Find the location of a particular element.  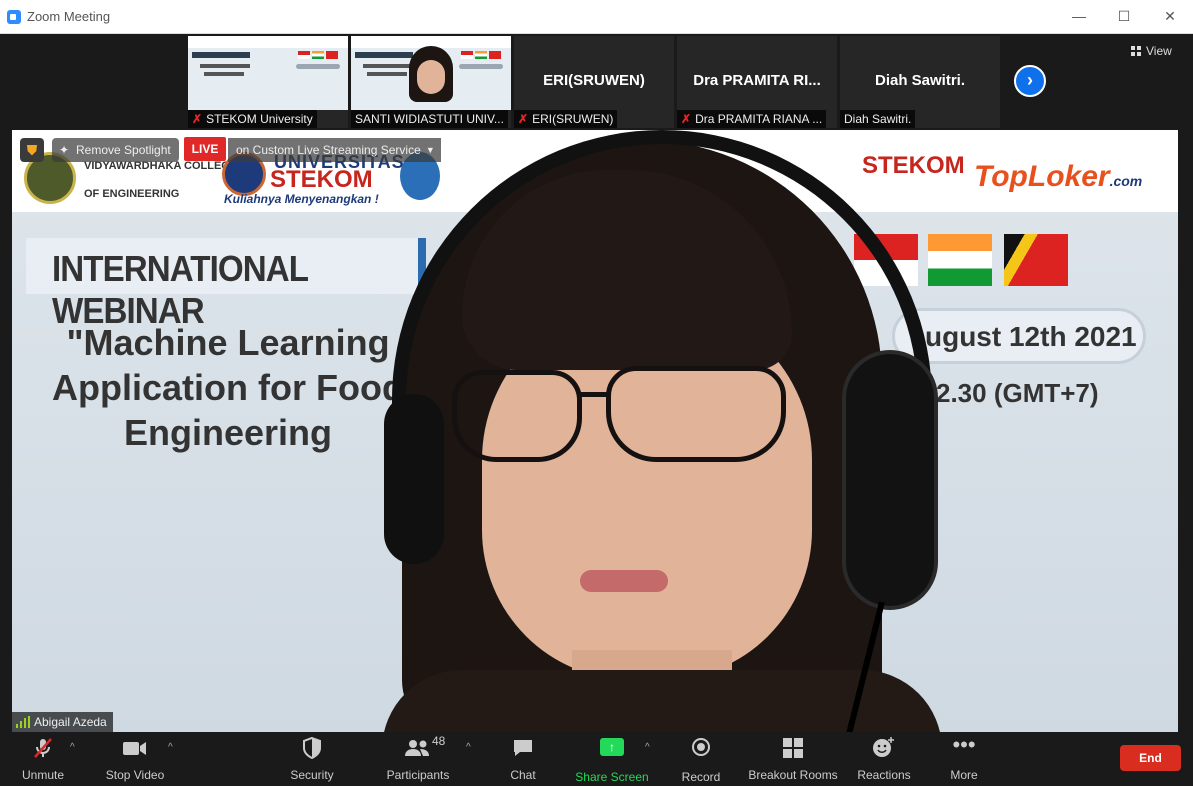

record-button: Record is located at coordinates (701, 760).